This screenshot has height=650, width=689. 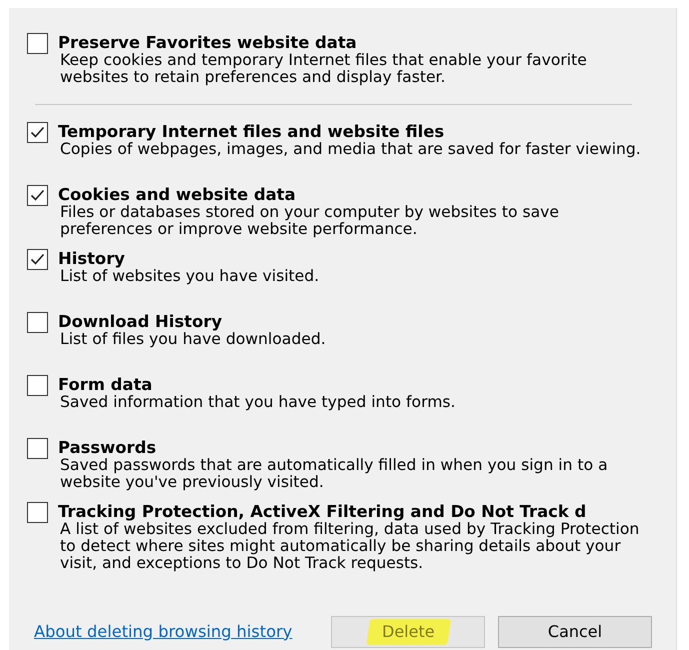 What do you see at coordinates (575, 632) in the screenshot?
I see `cancel-button: Cancel` at bounding box center [575, 632].